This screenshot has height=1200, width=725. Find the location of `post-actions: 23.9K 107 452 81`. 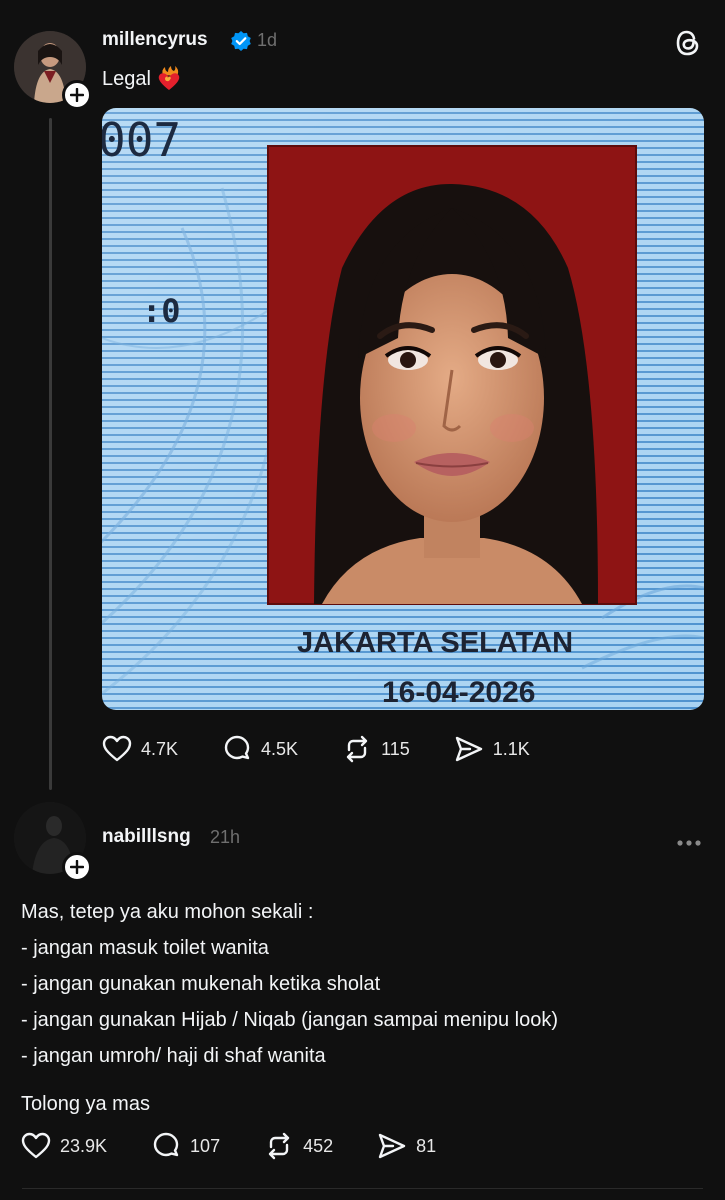

post-actions: 23.9K 107 452 81 is located at coordinates (250, 1146).